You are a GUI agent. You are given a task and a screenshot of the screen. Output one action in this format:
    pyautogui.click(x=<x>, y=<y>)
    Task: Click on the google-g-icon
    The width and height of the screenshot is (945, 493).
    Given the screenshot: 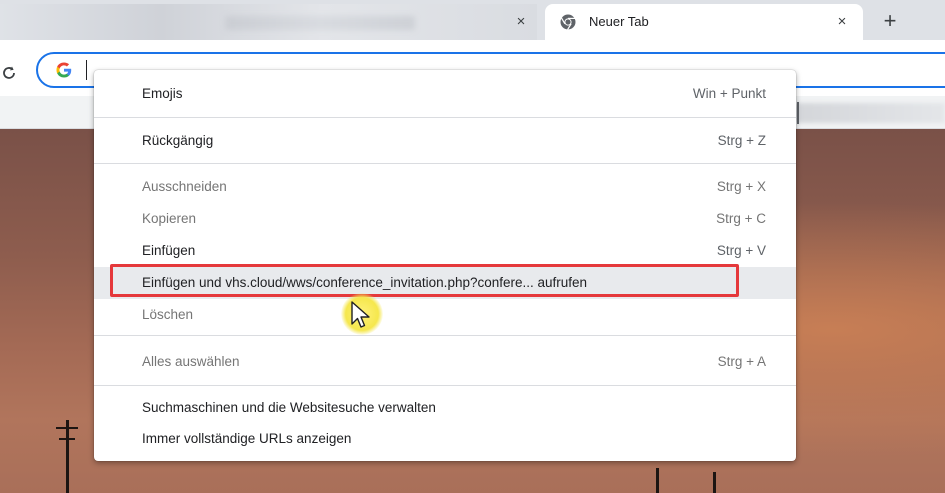 What is the action you would take?
    pyautogui.click(x=64, y=70)
    